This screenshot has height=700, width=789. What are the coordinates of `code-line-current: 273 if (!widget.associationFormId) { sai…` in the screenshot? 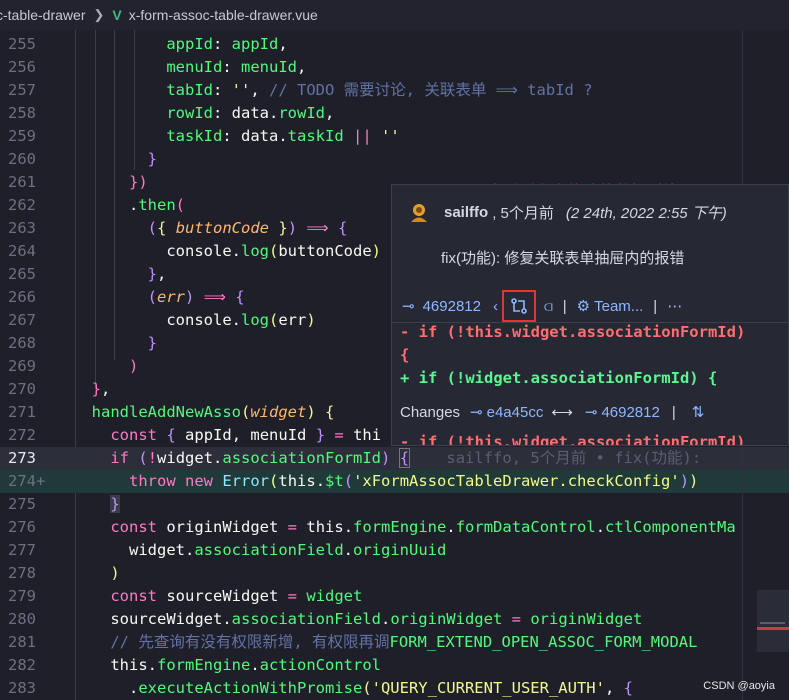 It's located at (394, 458).